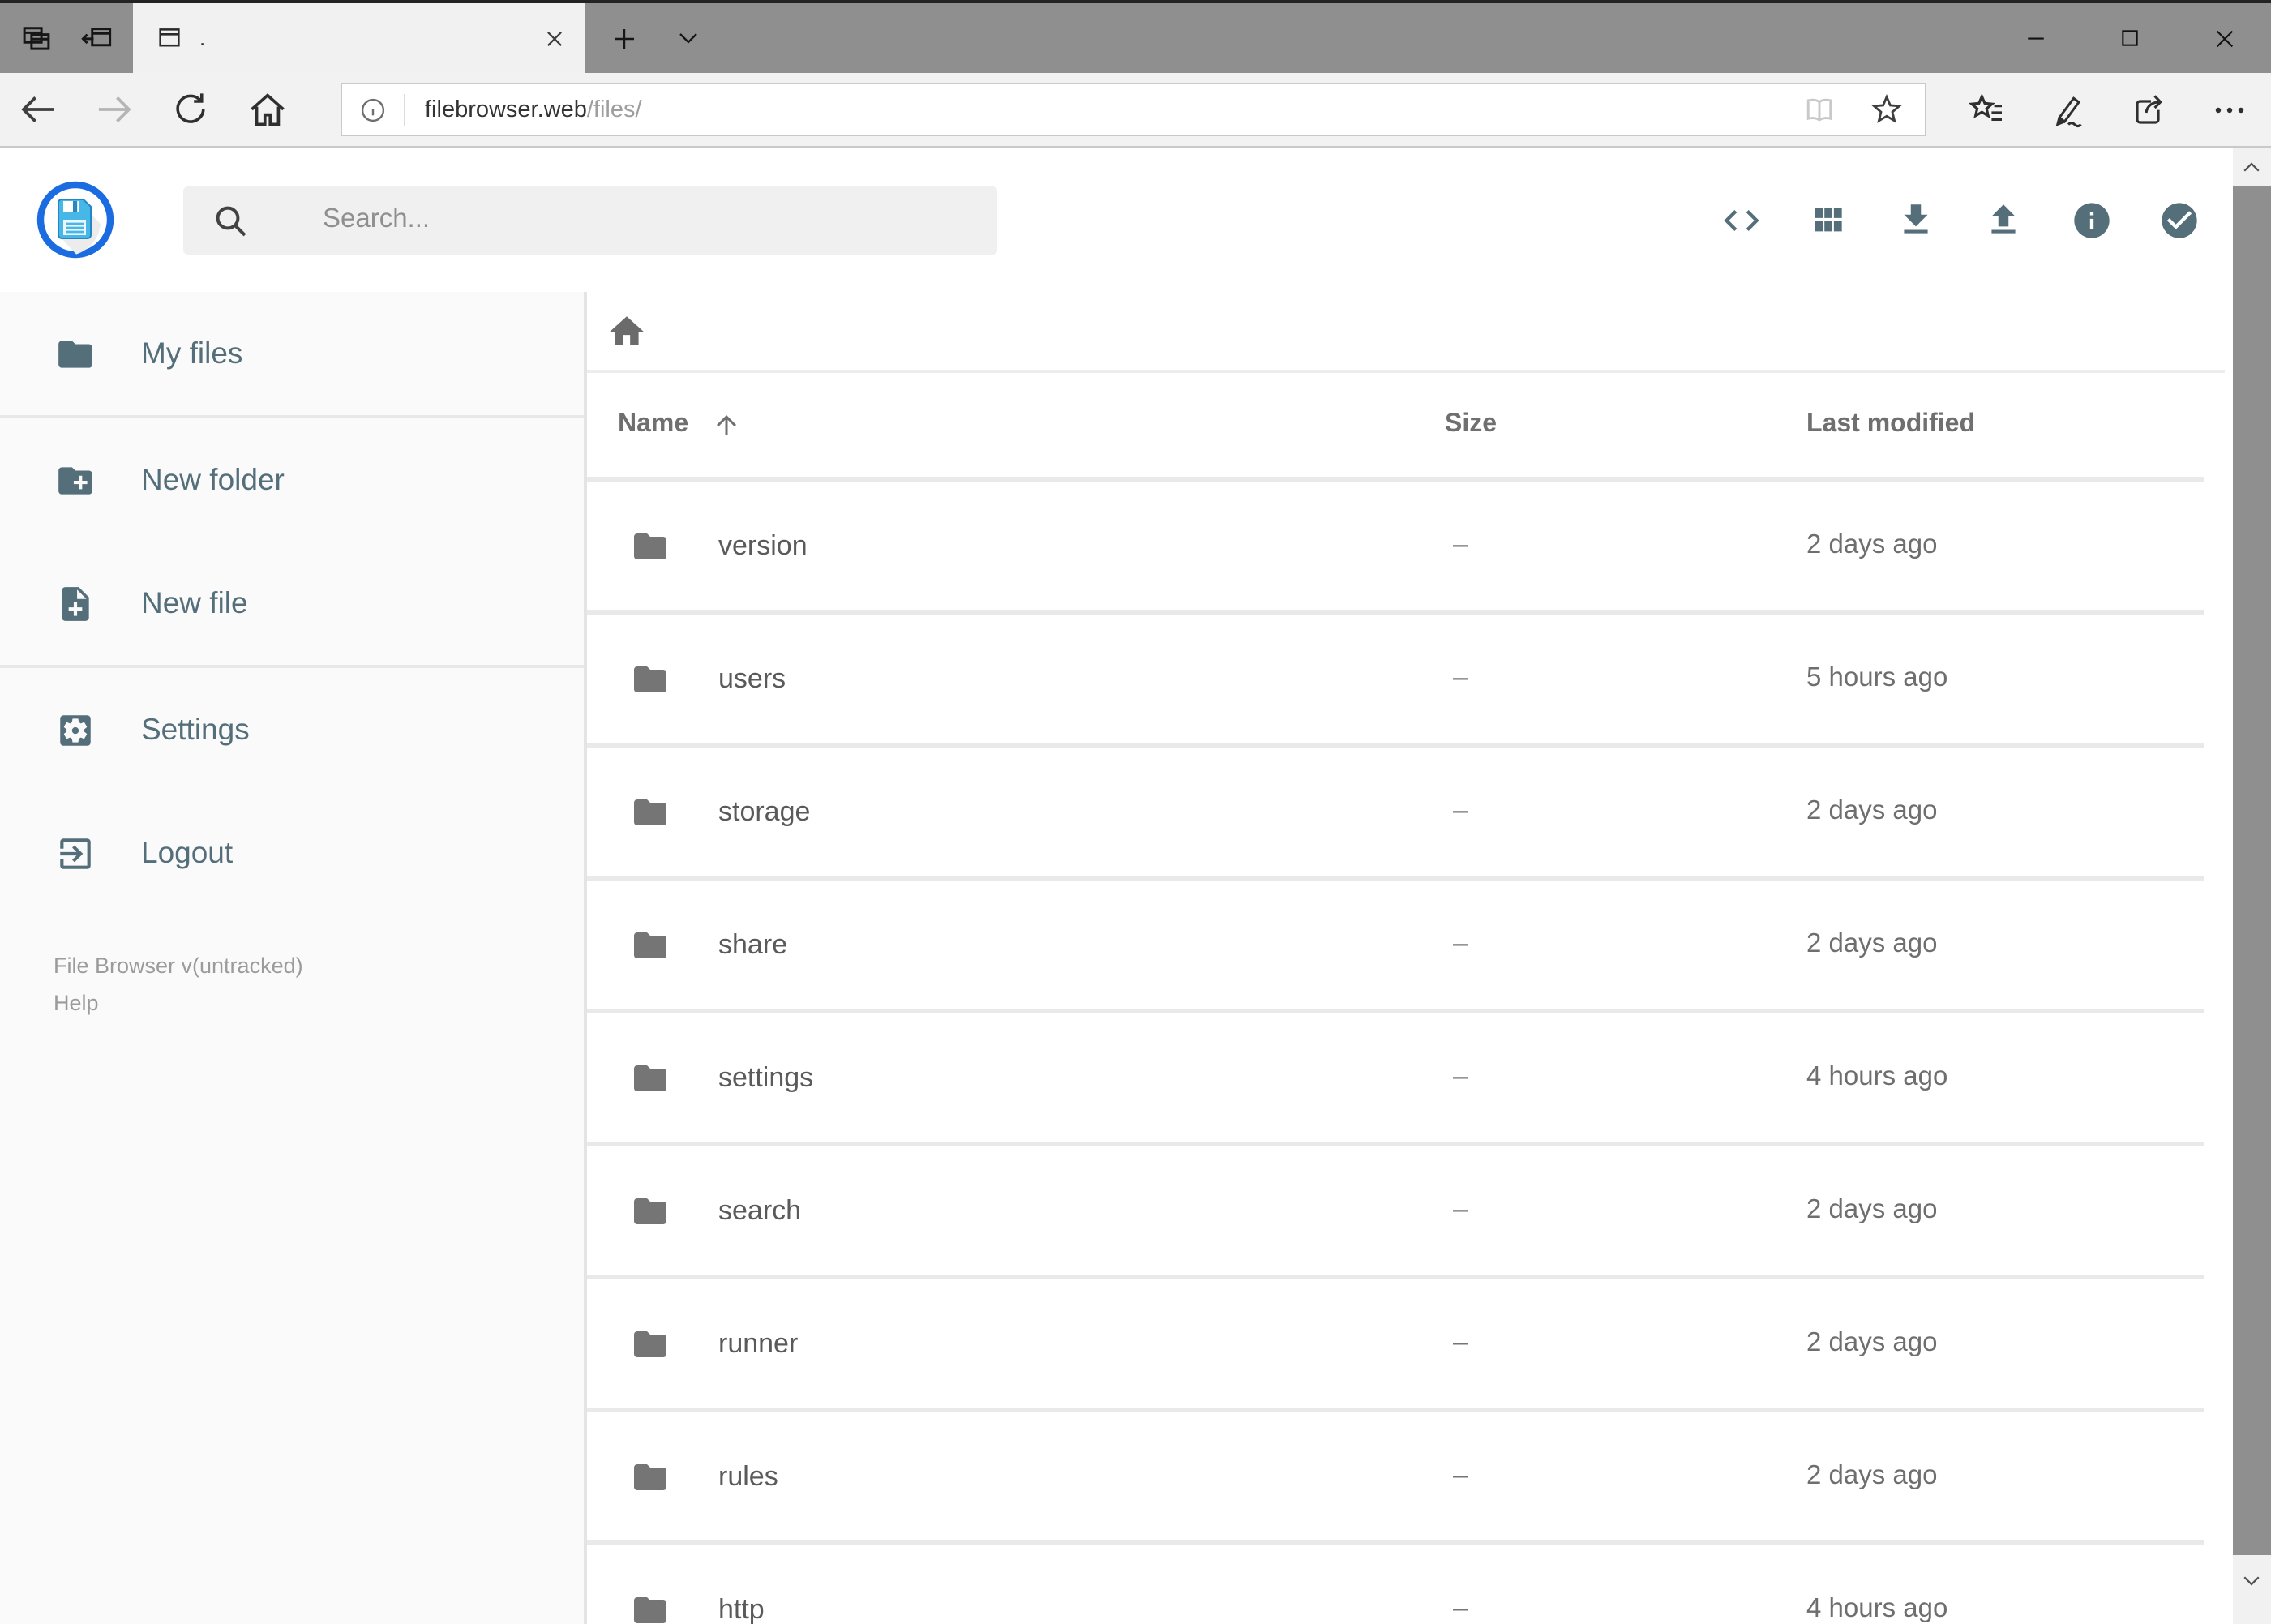 This screenshot has height=1624, width=2271. I want to click on sidebar-item-label: New file, so click(195, 602).